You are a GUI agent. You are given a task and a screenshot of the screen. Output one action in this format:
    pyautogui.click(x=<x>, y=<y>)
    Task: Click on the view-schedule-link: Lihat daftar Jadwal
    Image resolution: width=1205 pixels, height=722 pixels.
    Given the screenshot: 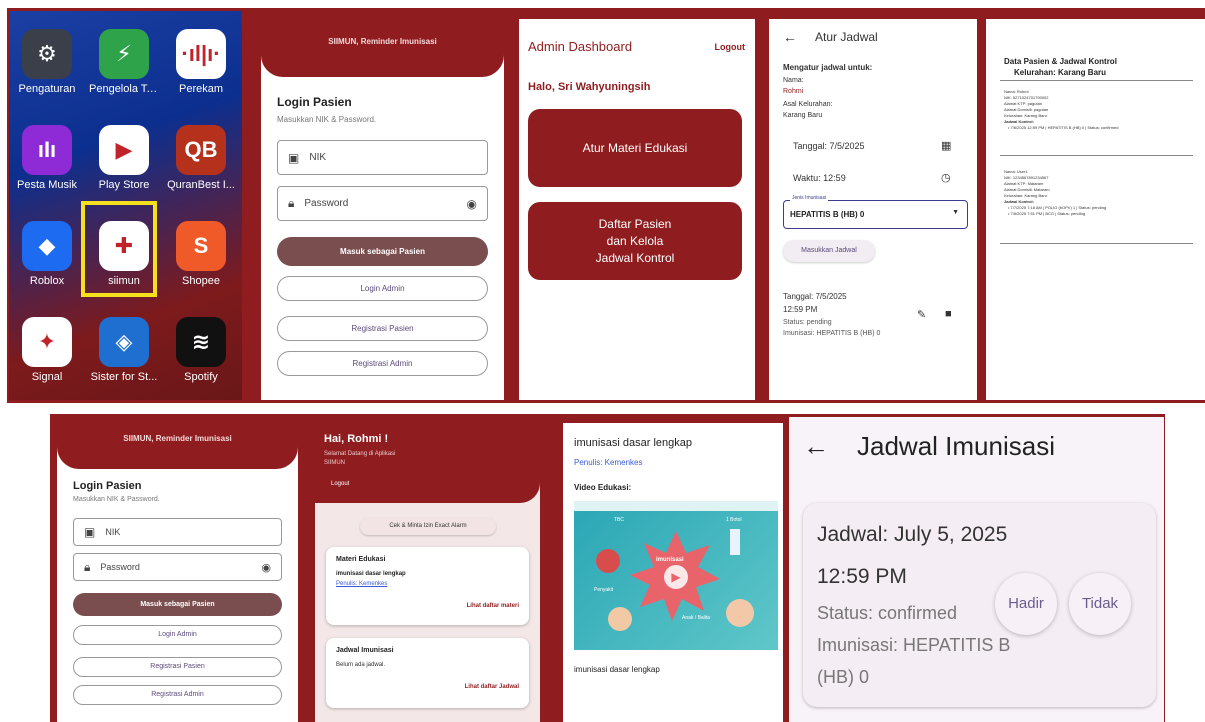 What is the action you would take?
    pyautogui.click(x=492, y=687)
    